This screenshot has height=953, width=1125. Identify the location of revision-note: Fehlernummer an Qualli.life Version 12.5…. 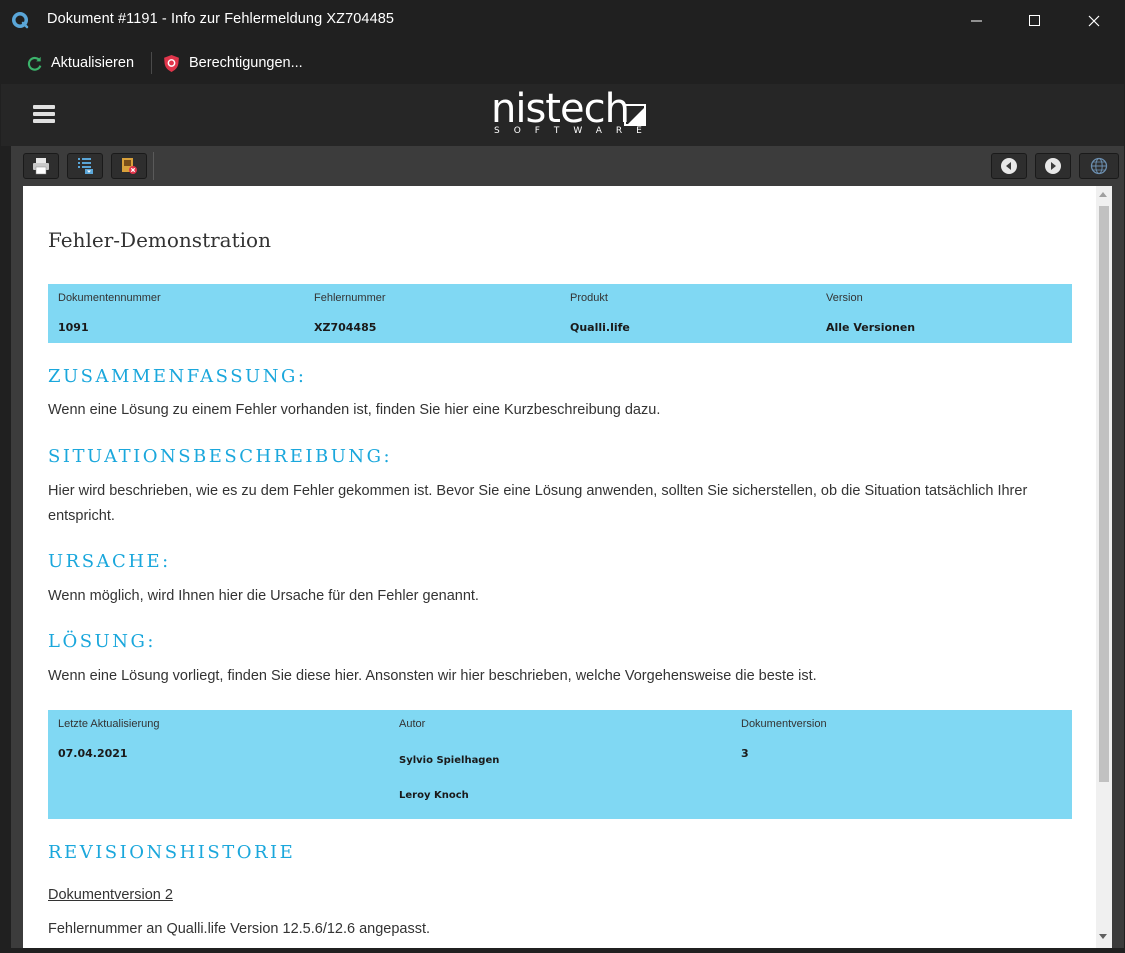
(239, 929).